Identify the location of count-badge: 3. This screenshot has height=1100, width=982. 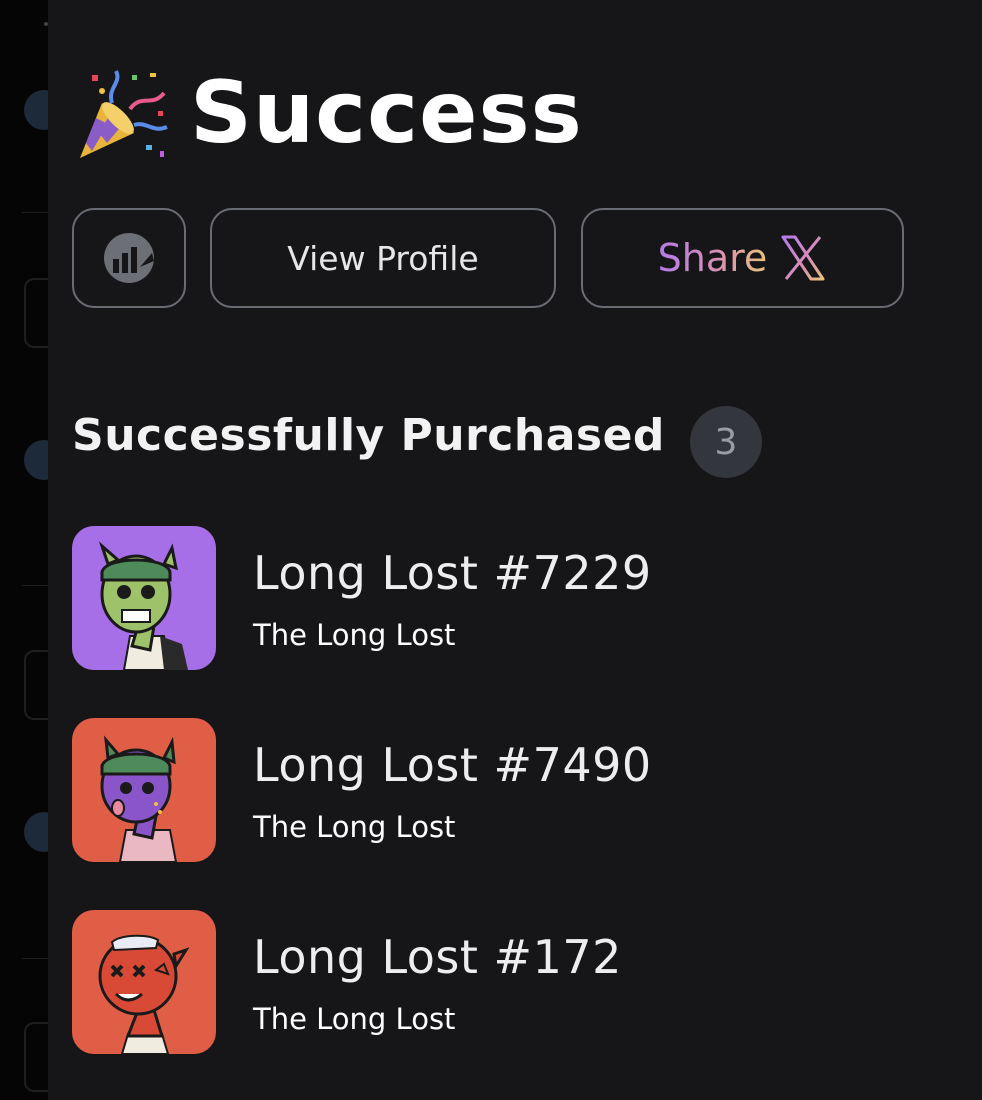
(726, 442).